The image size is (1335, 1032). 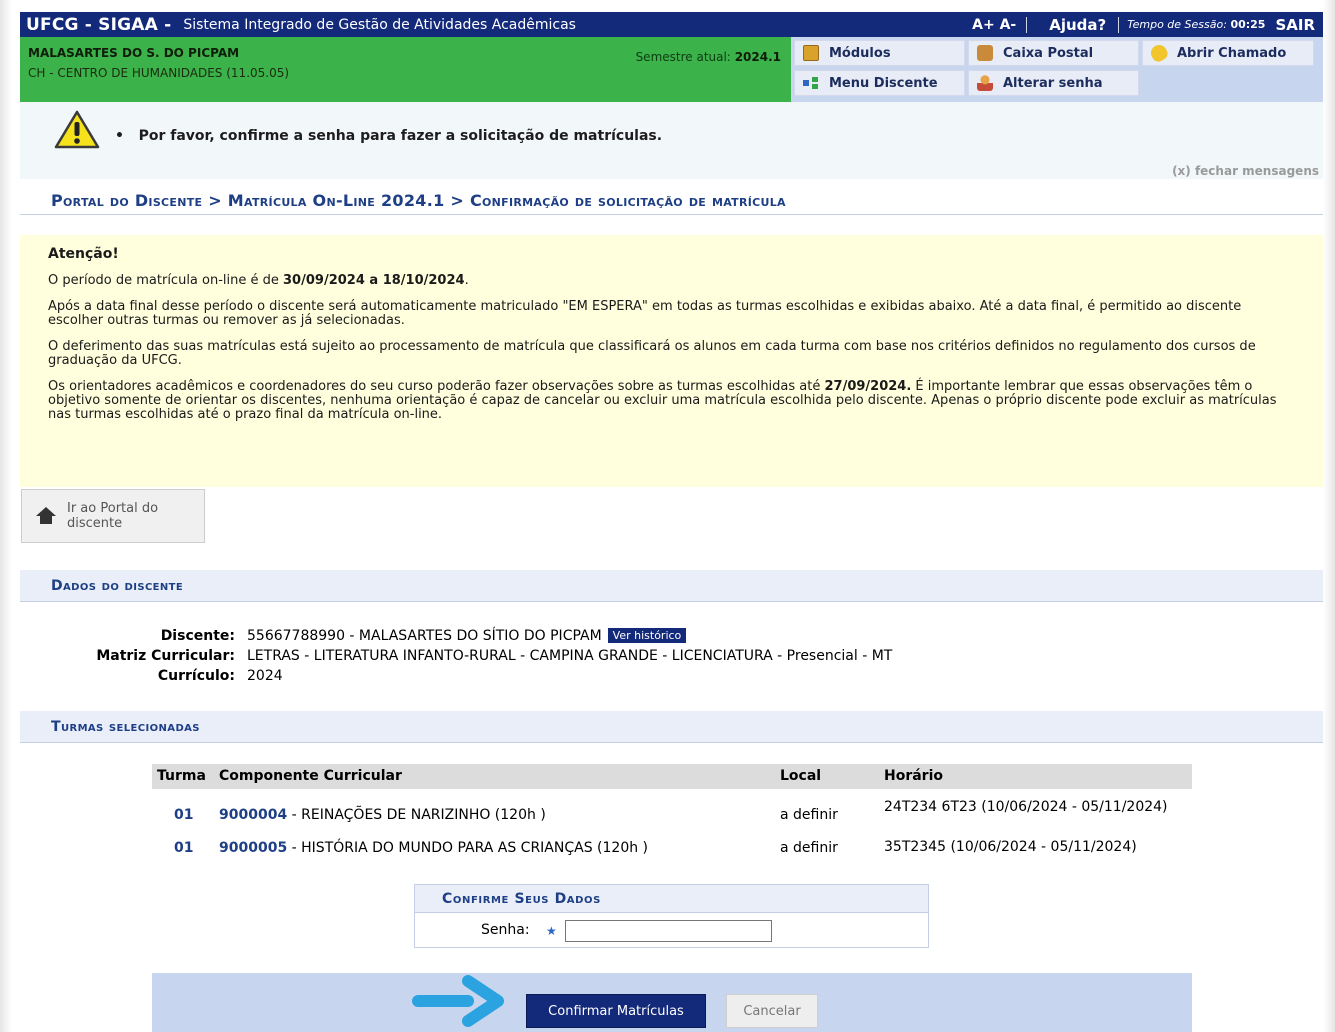 I want to click on confirm-box-body: Senha: ★, so click(x=671, y=930).